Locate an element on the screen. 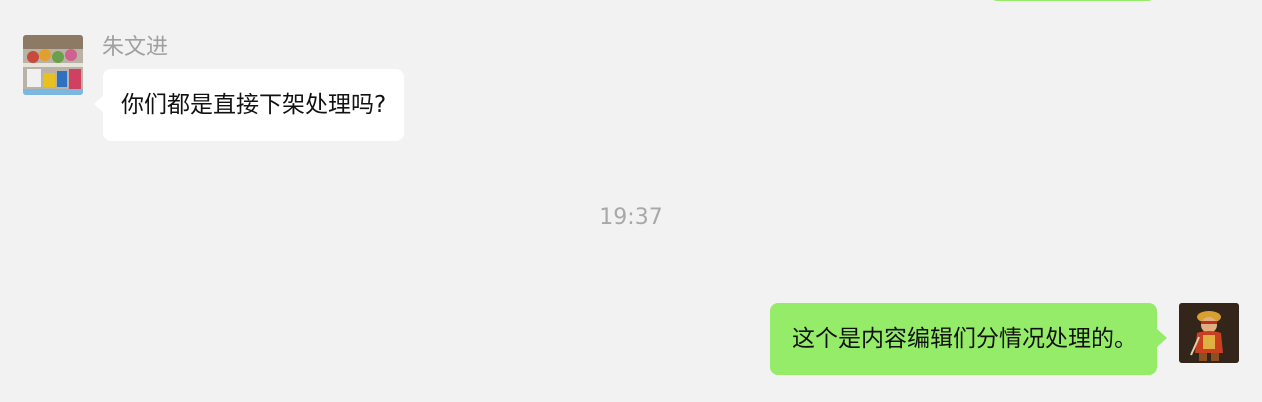  sender-avatar is located at coordinates (53, 65).